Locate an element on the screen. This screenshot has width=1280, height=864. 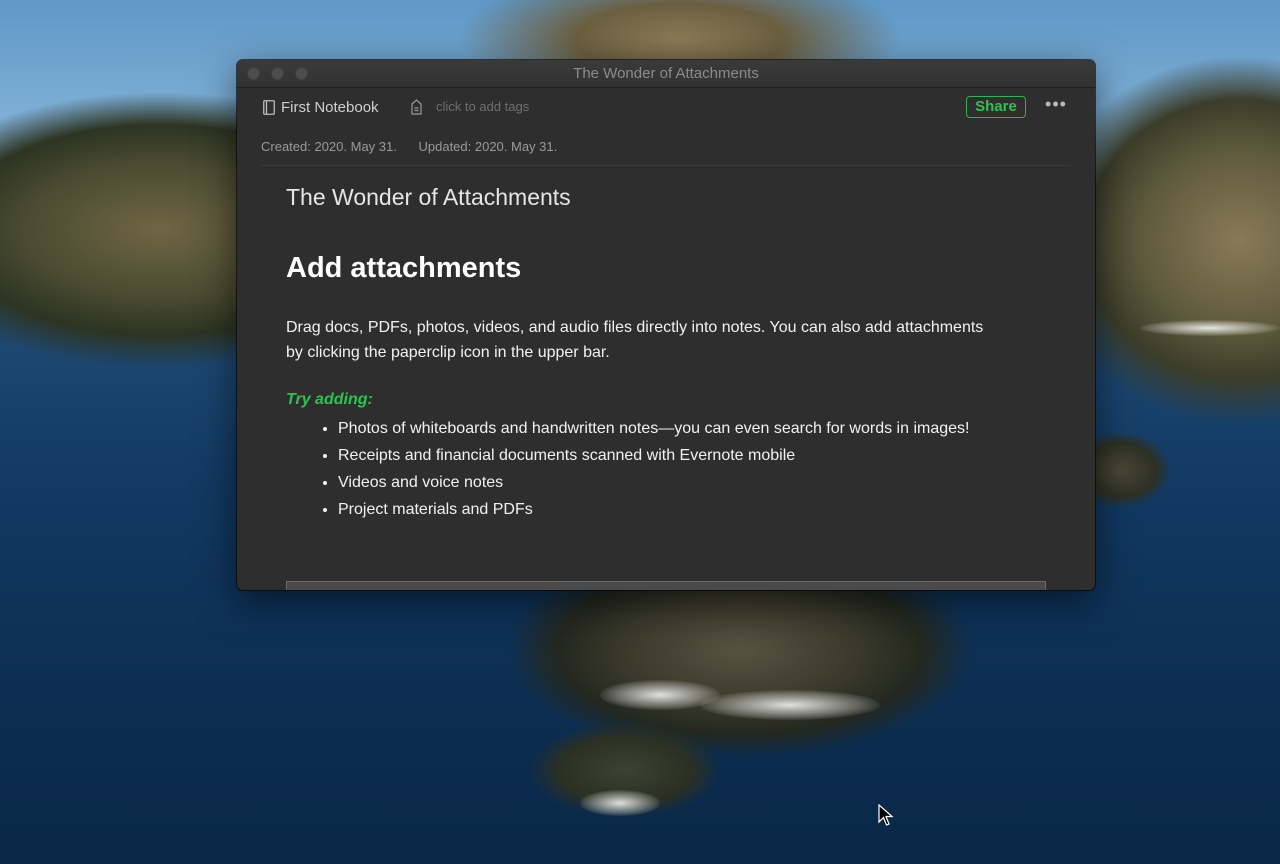
notebook-icon is located at coordinates (269, 107).